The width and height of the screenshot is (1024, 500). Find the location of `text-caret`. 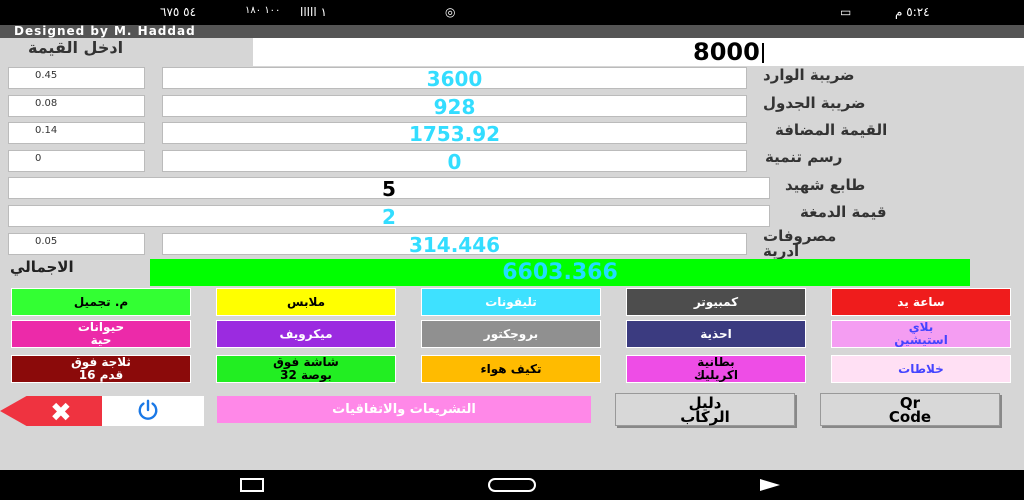

text-caret is located at coordinates (762, 53).